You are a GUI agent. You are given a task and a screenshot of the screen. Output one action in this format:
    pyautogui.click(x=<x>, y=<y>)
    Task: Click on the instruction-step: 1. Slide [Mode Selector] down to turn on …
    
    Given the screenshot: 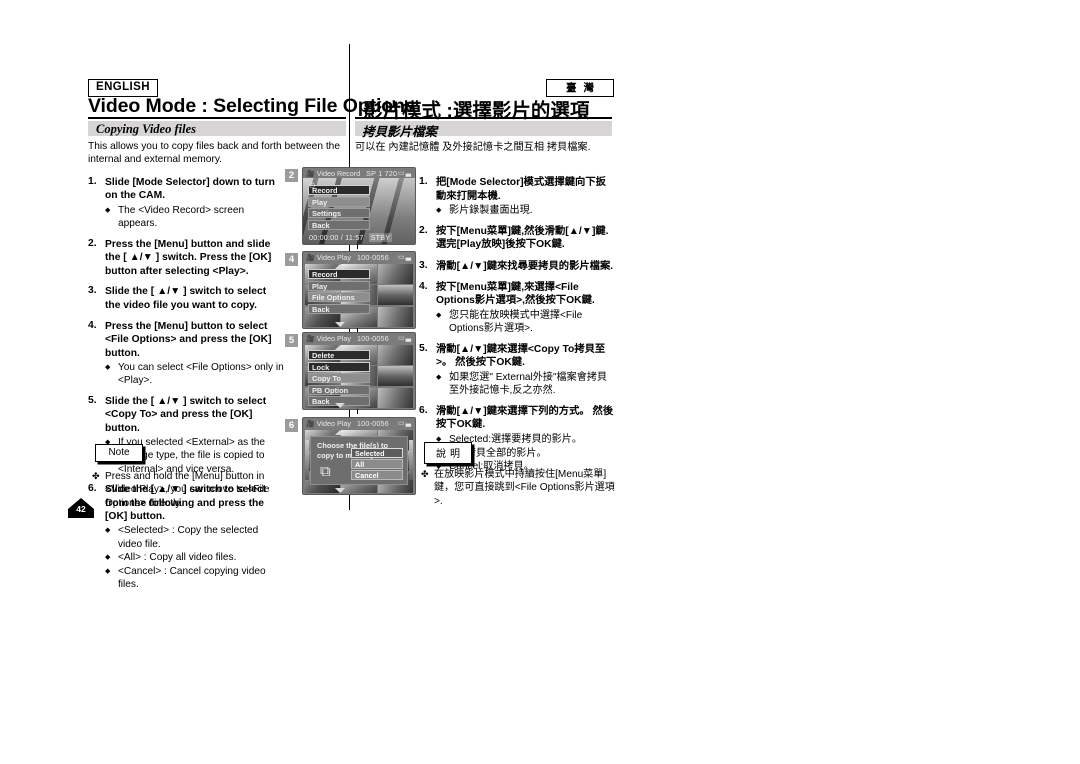 What is the action you would take?
    pyautogui.click(x=186, y=203)
    